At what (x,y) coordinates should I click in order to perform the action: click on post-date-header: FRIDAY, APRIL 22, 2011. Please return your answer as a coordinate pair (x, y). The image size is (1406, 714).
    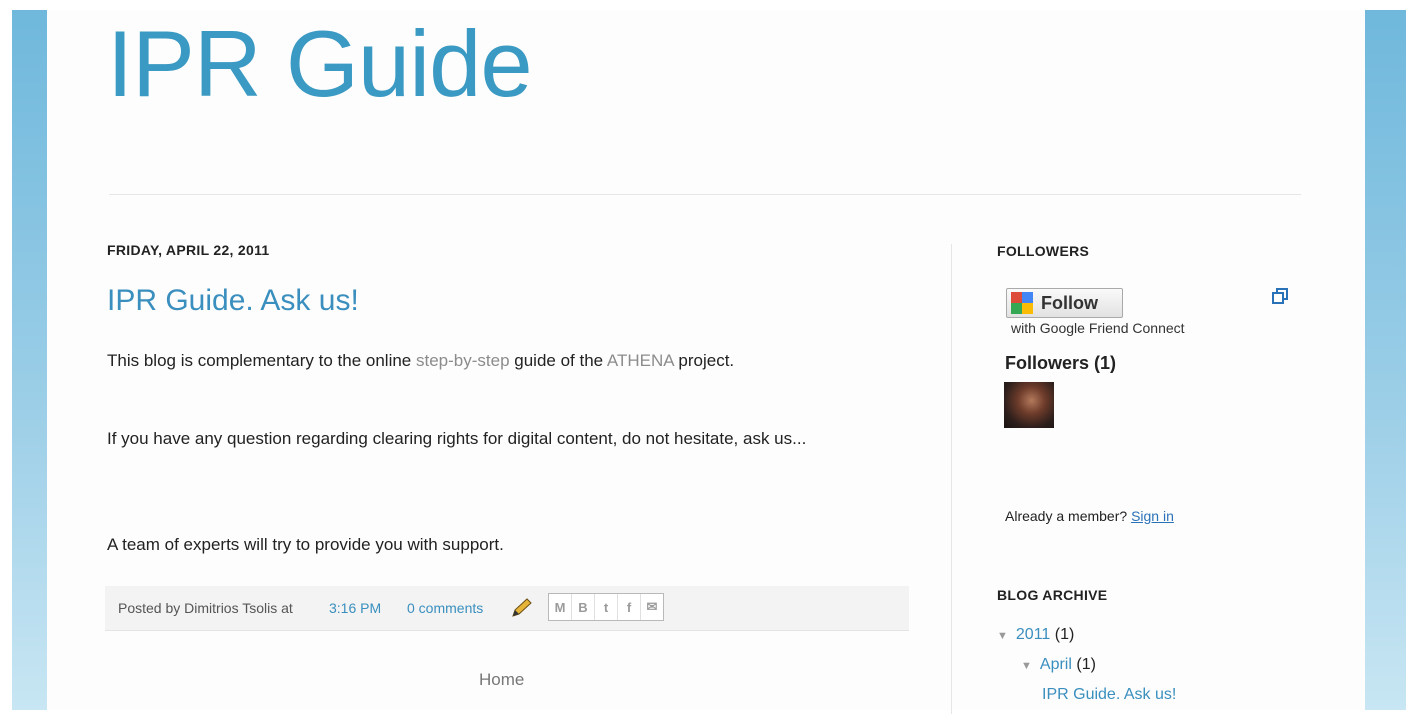
    Looking at the image, I should click on (188, 250).